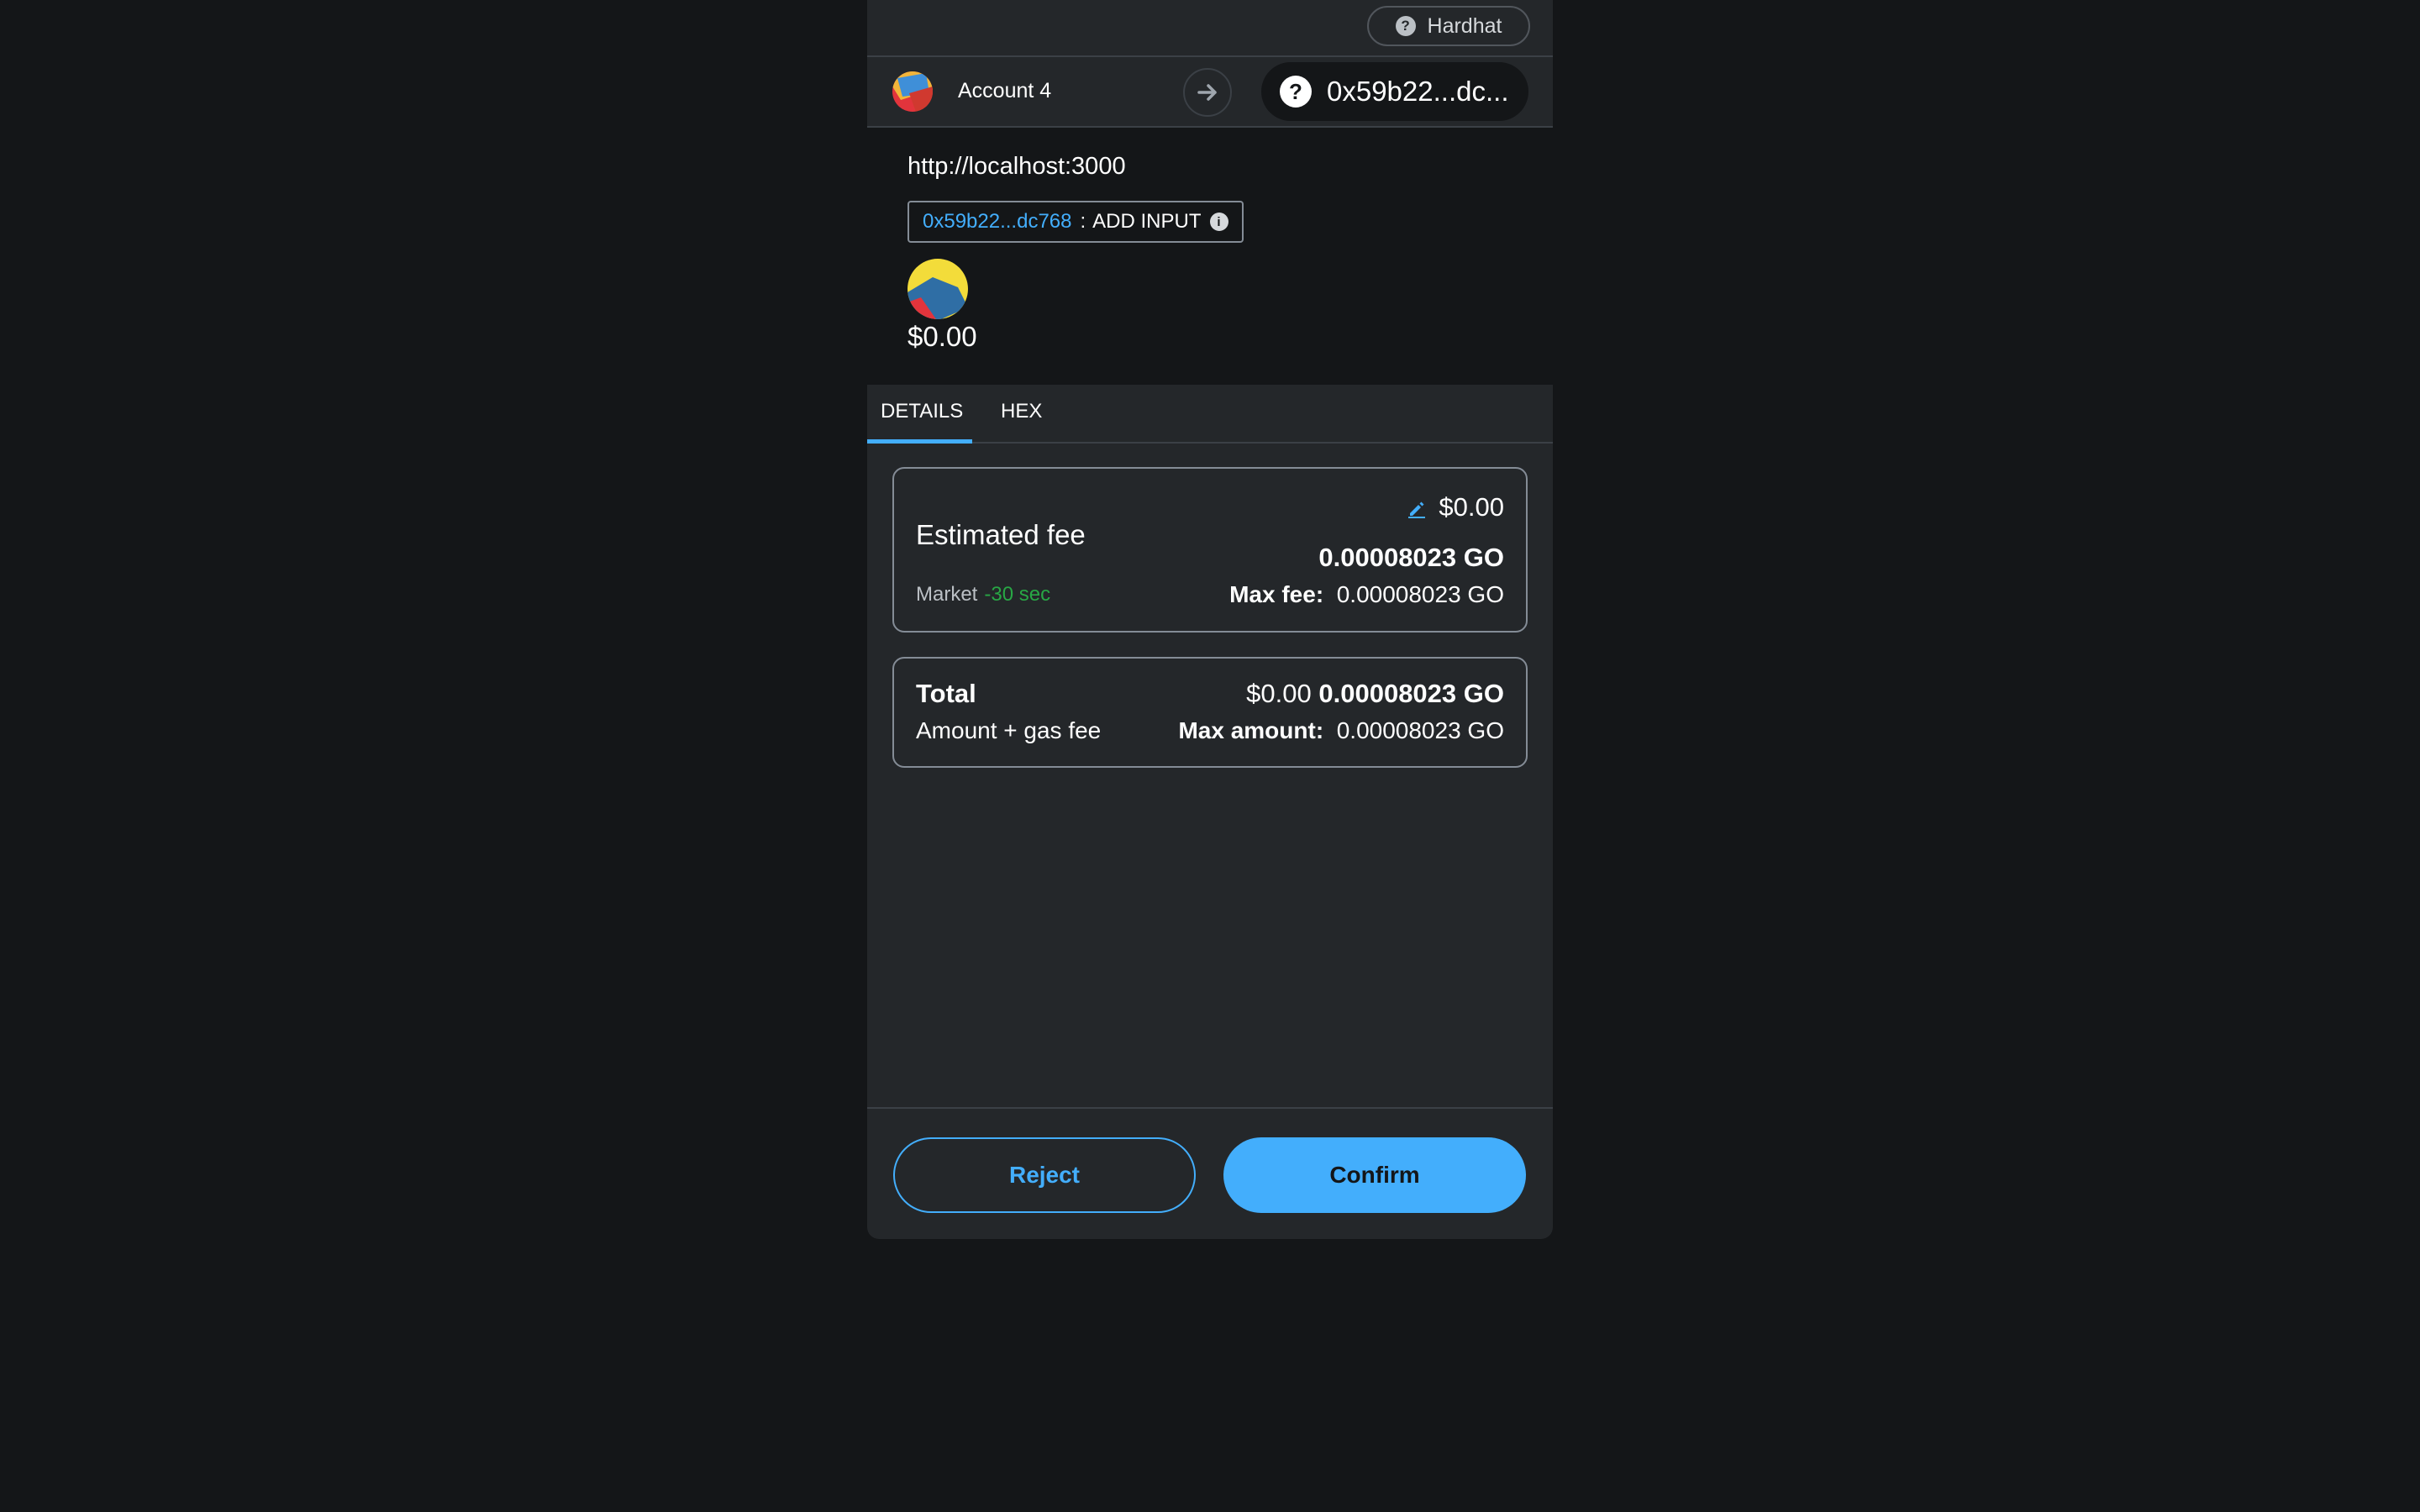 The width and height of the screenshot is (2420, 1512). What do you see at coordinates (1009, 730) in the screenshot?
I see `total-subtitle: Amount + gas fee` at bounding box center [1009, 730].